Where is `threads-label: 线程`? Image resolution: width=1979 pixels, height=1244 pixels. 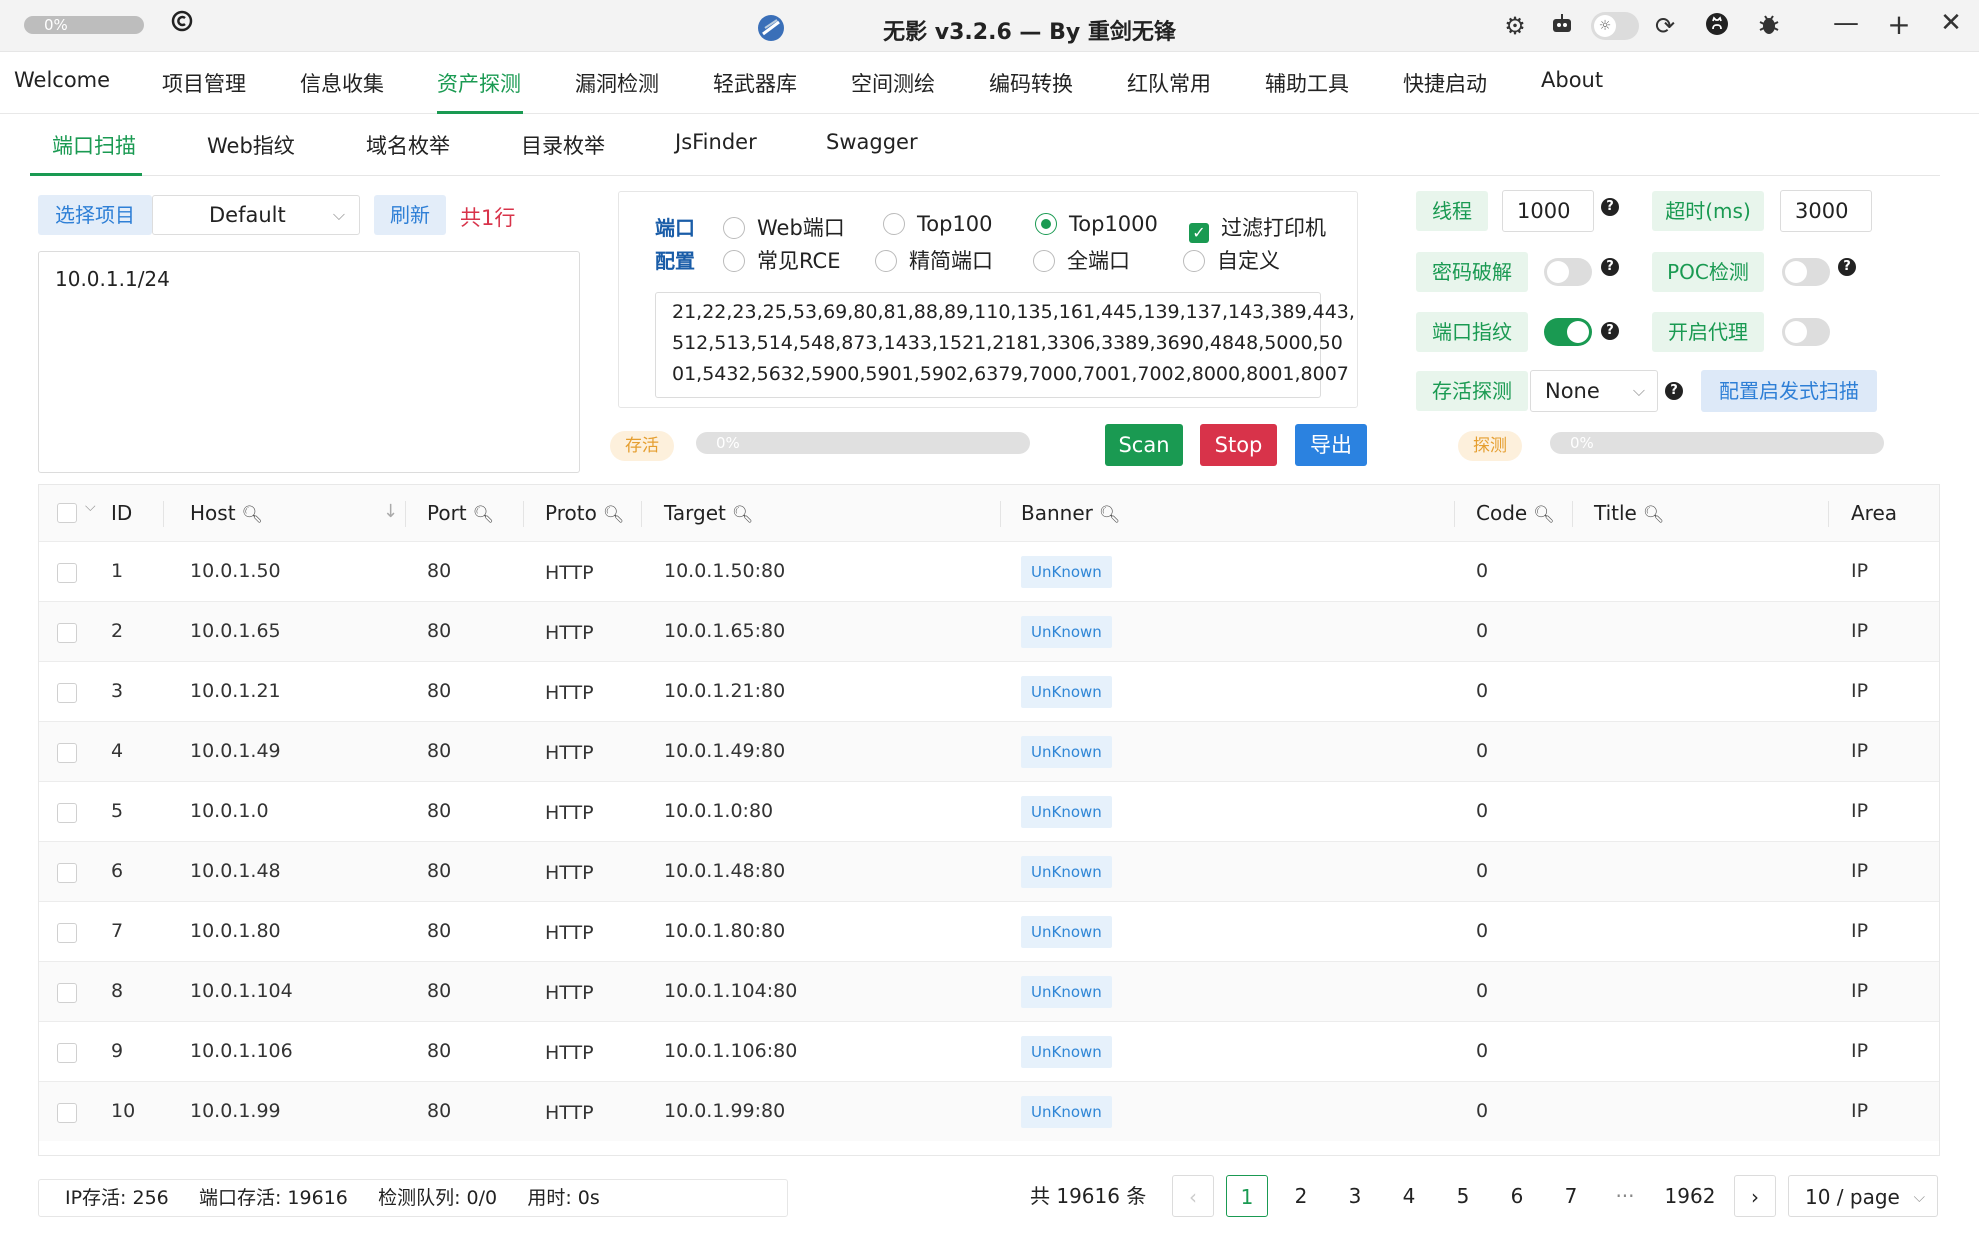
threads-label: 线程 is located at coordinates (1452, 211).